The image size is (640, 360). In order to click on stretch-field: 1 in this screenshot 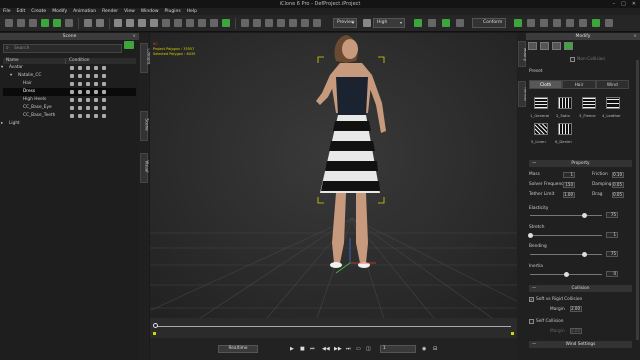, I will do `click(612, 235)`.